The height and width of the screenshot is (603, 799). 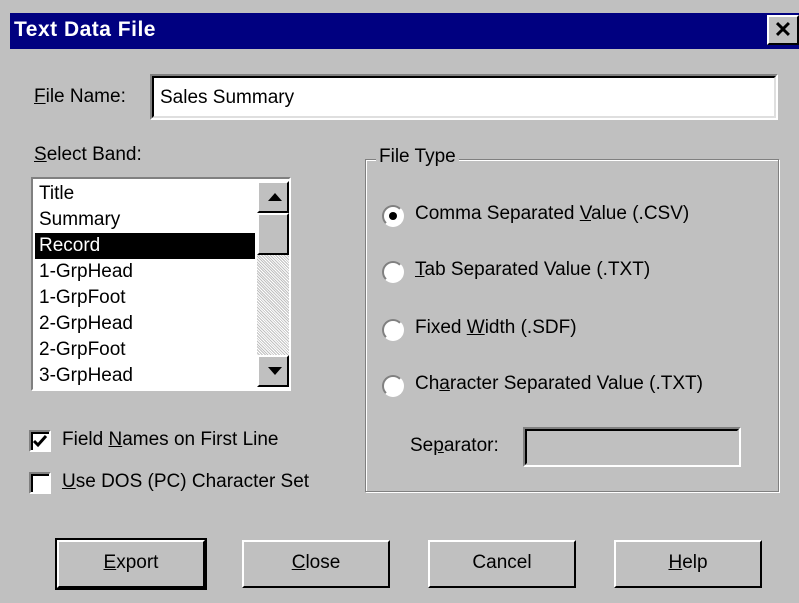 I want to click on radio-csv, so click(x=393, y=216).